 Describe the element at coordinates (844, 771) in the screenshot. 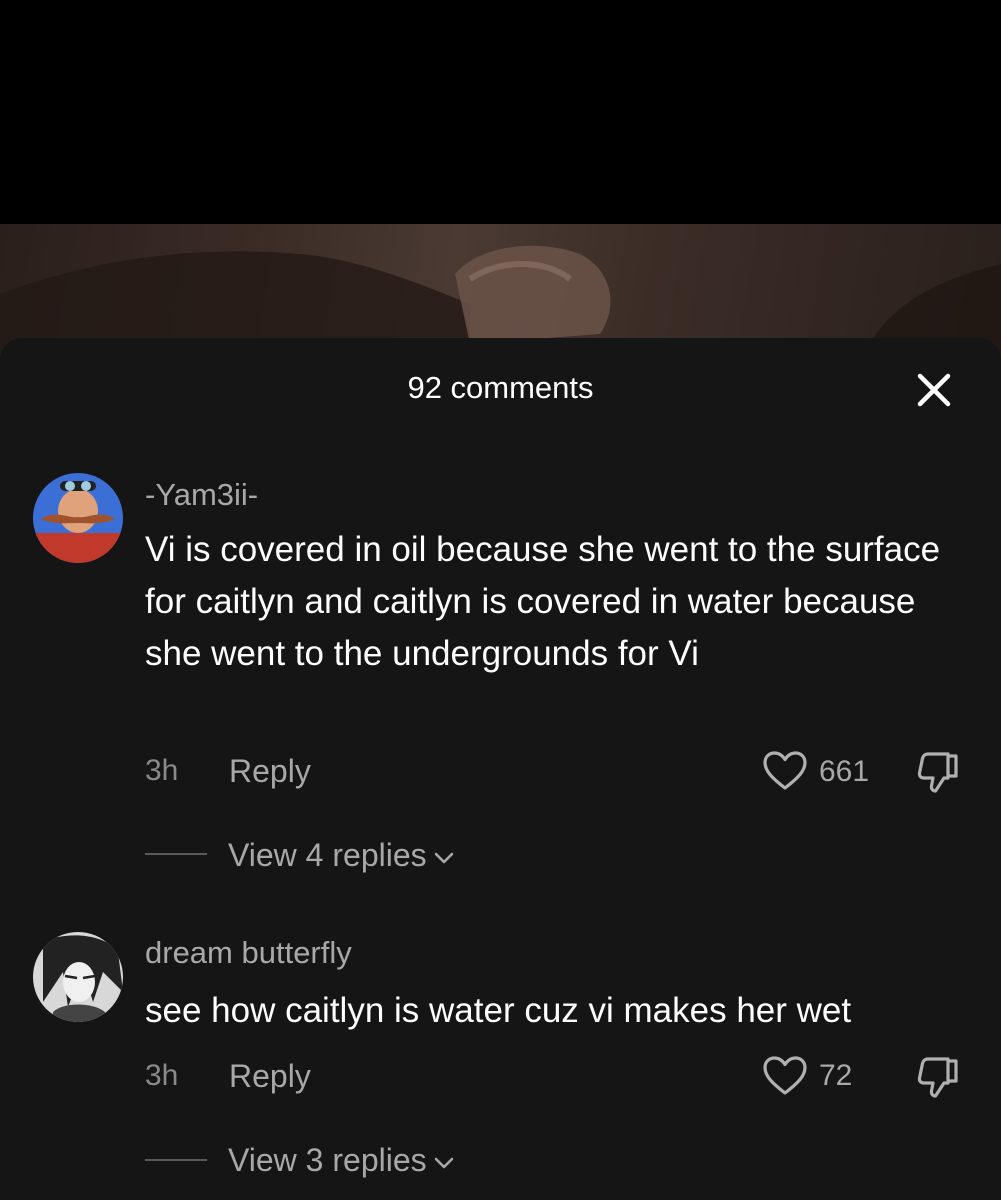

I see `like-count: 661` at that location.